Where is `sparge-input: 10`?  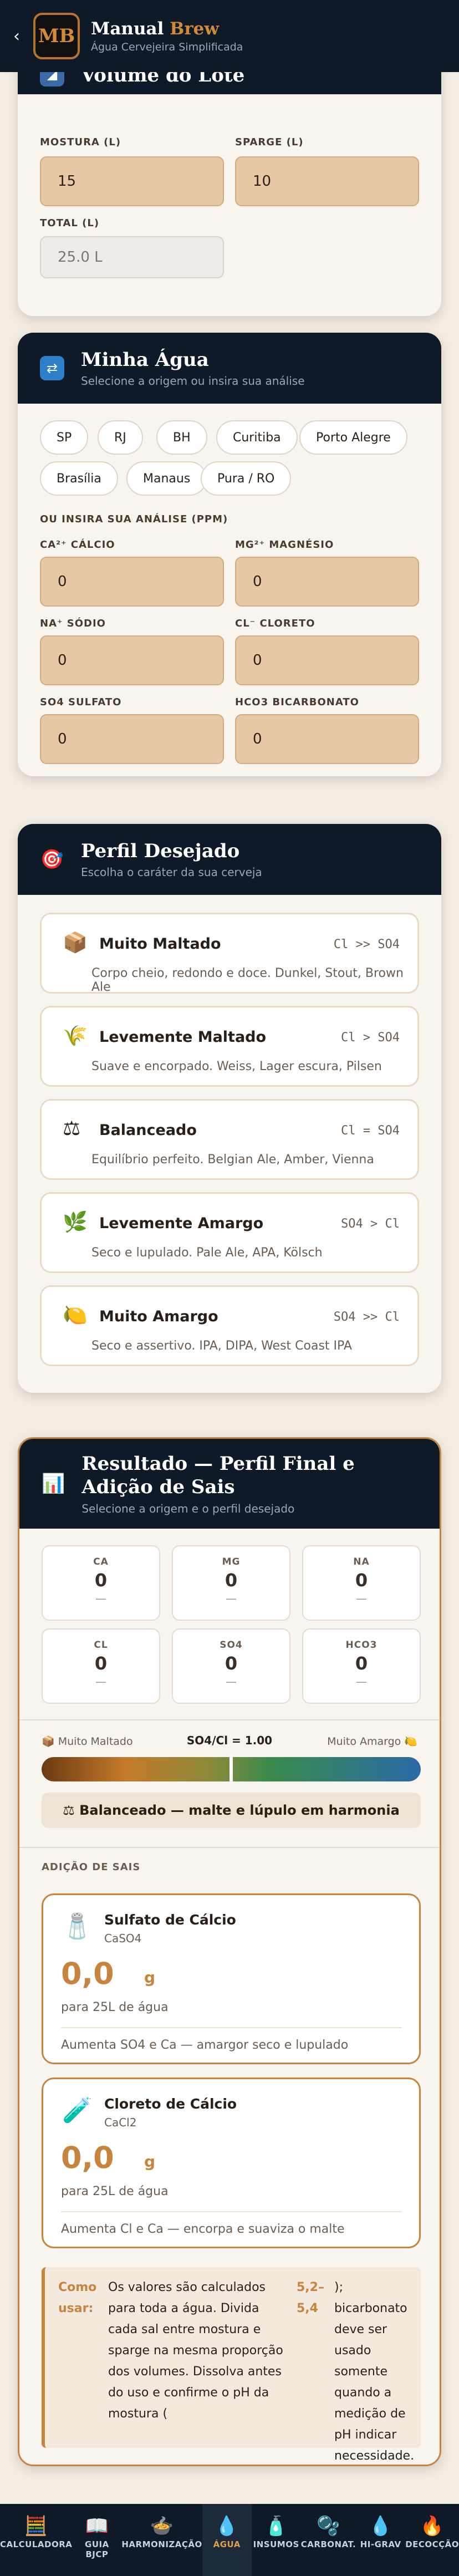 sparge-input: 10 is located at coordinates (327, 181).